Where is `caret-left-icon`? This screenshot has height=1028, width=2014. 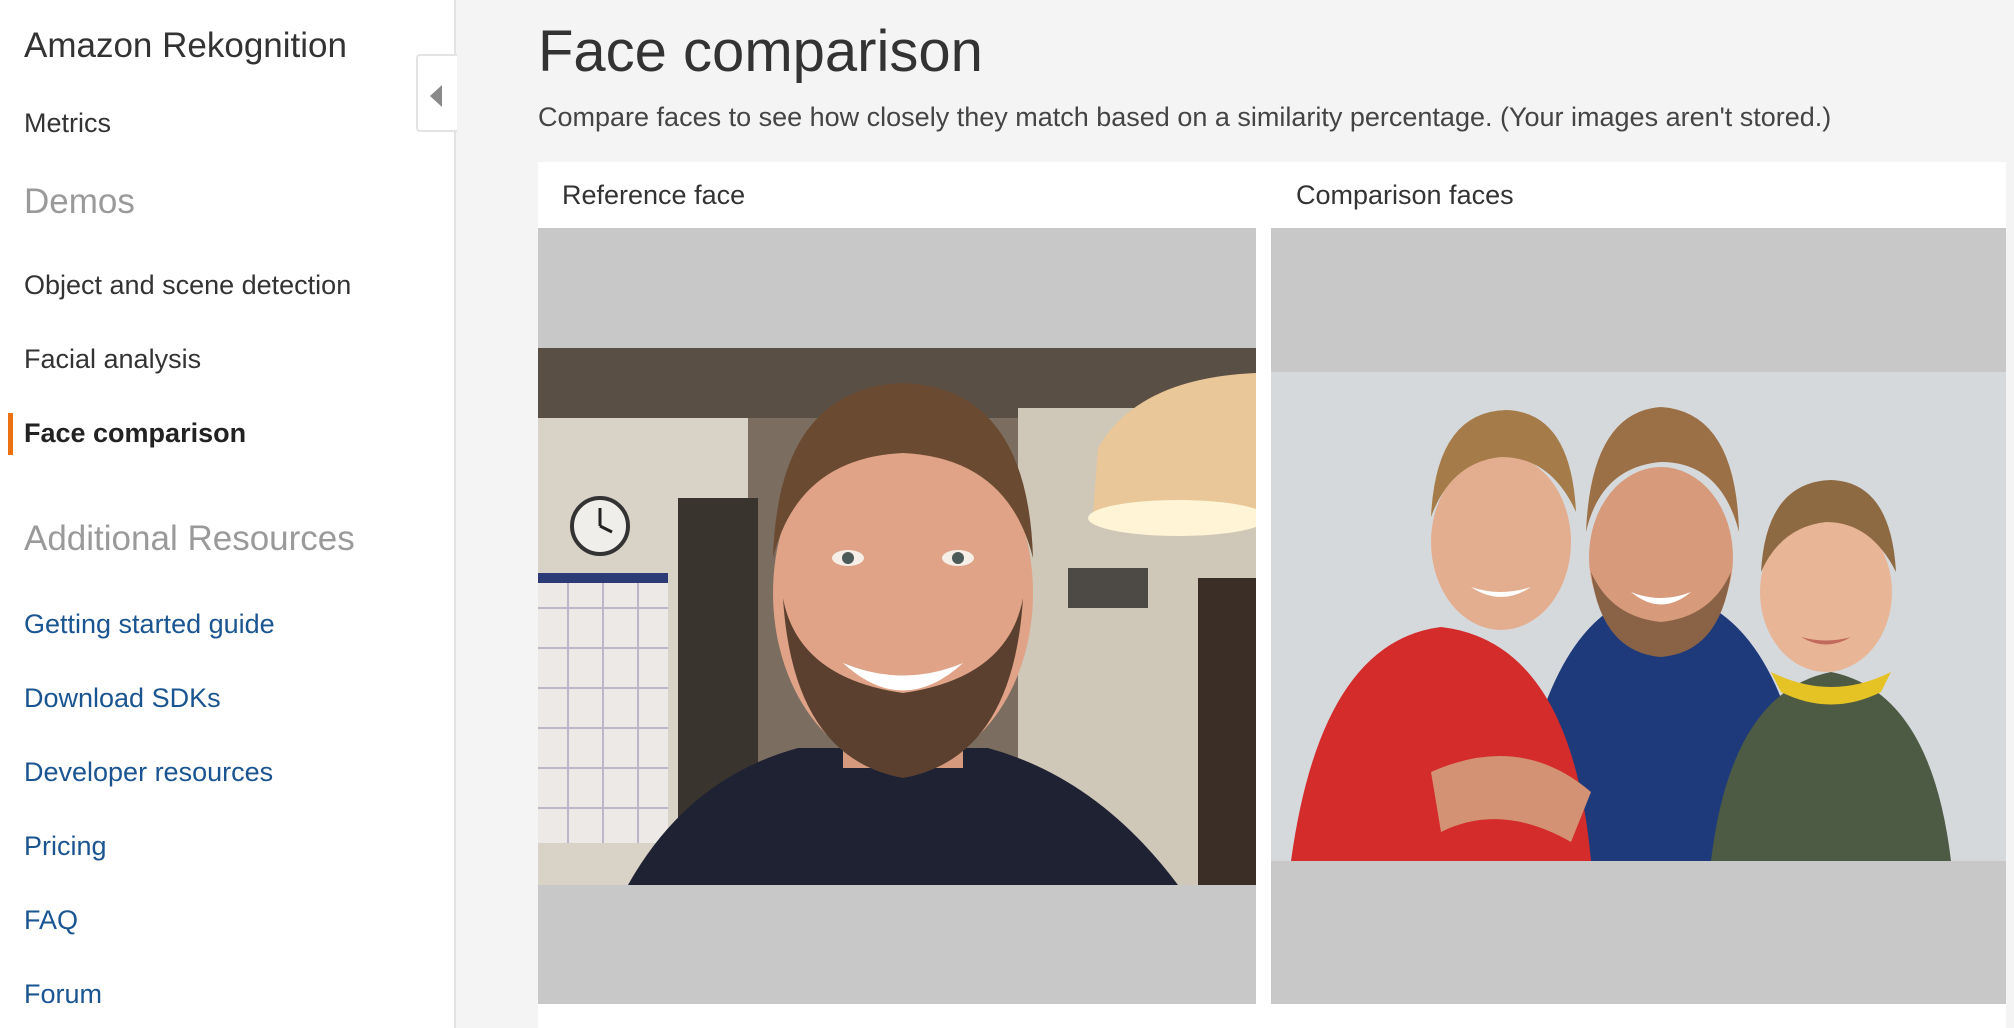 caret-left-icon is located at coordinates (436, 96).